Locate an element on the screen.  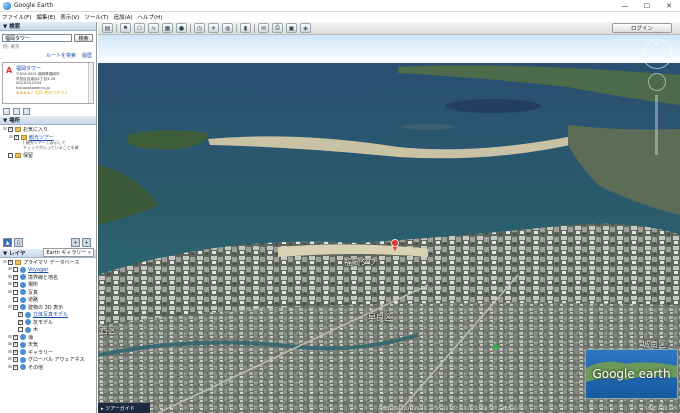
compass-icon: N is located at coordinates (657, 54).